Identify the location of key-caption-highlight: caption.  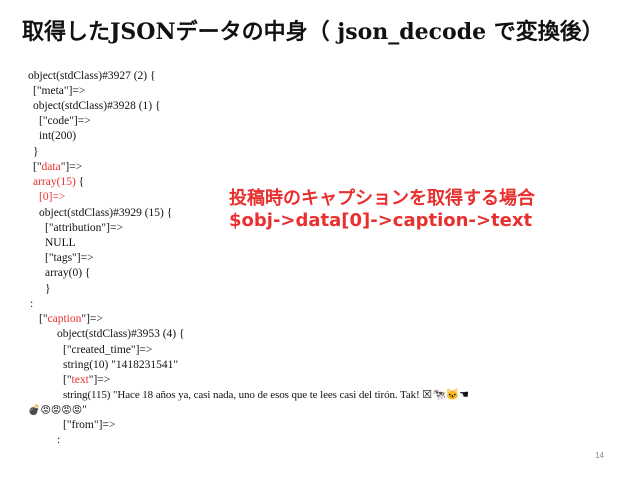
(64, 319).